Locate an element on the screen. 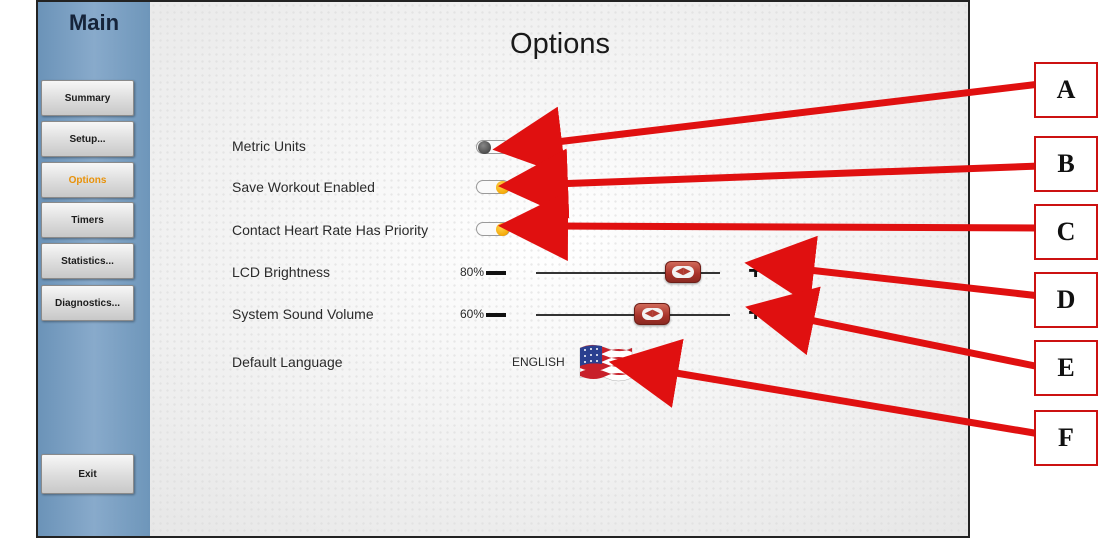 This screenshot has width=1100, height=540. annotation-label-b: B is located at coordinates (1066, 164).